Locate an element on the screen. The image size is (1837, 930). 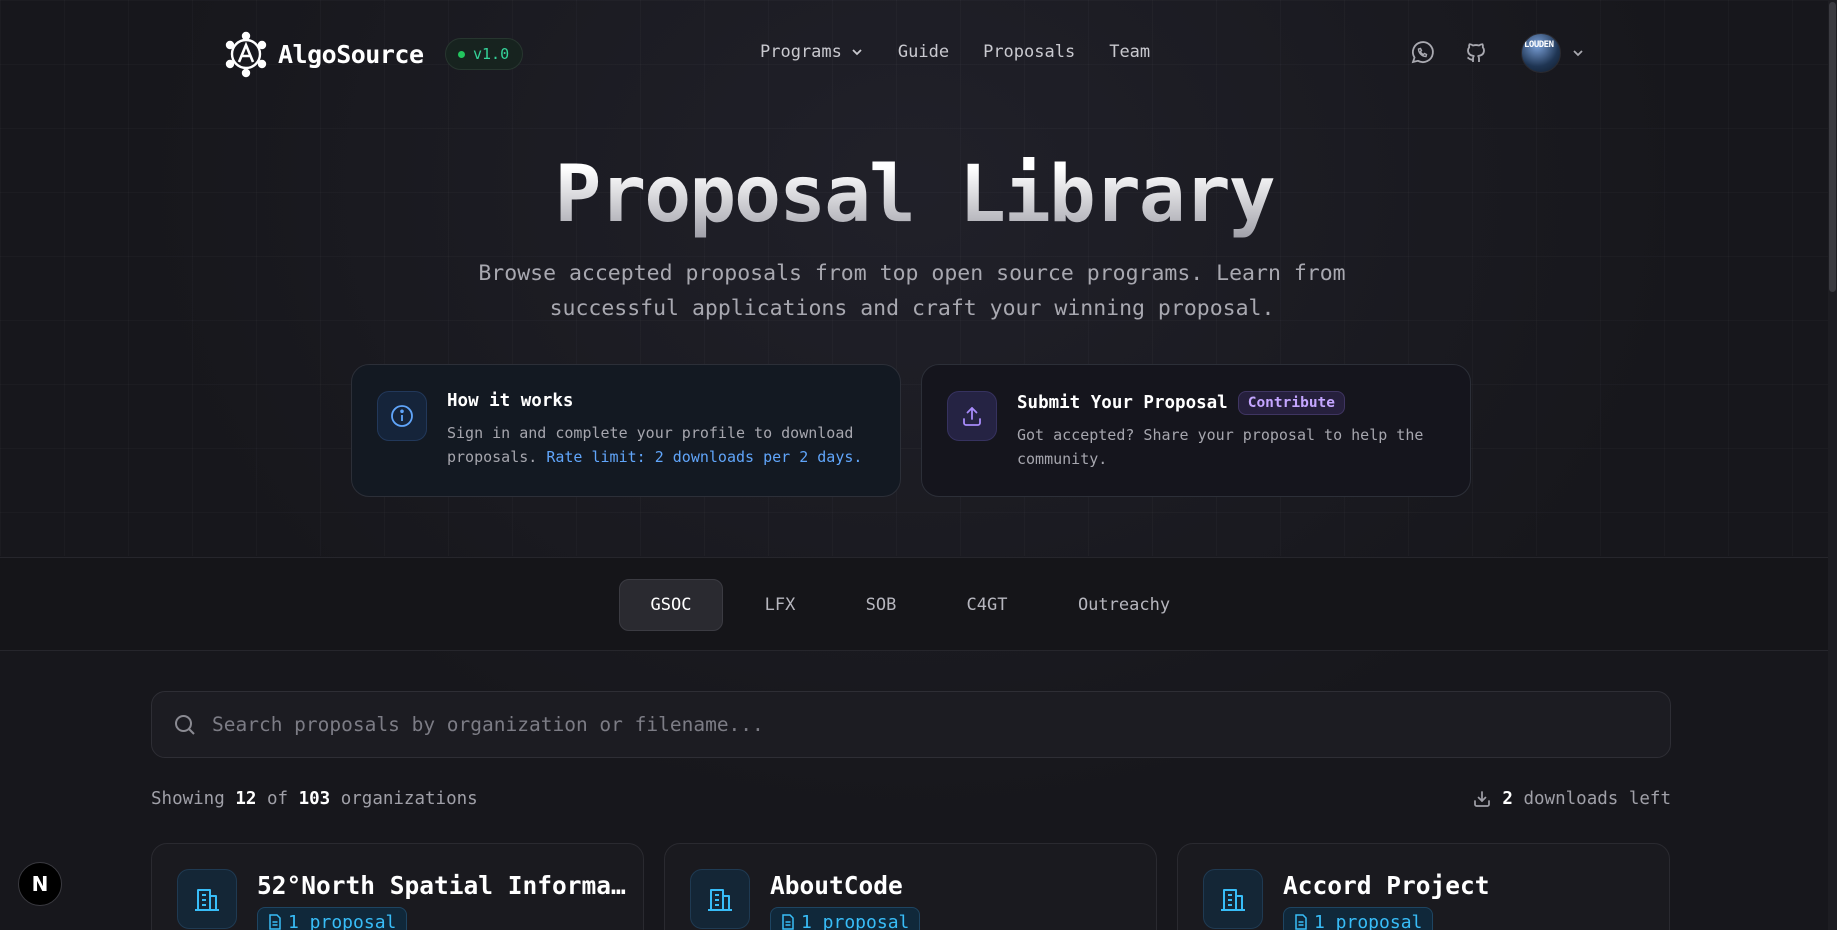
search-input is located at coordinates (941, 724).